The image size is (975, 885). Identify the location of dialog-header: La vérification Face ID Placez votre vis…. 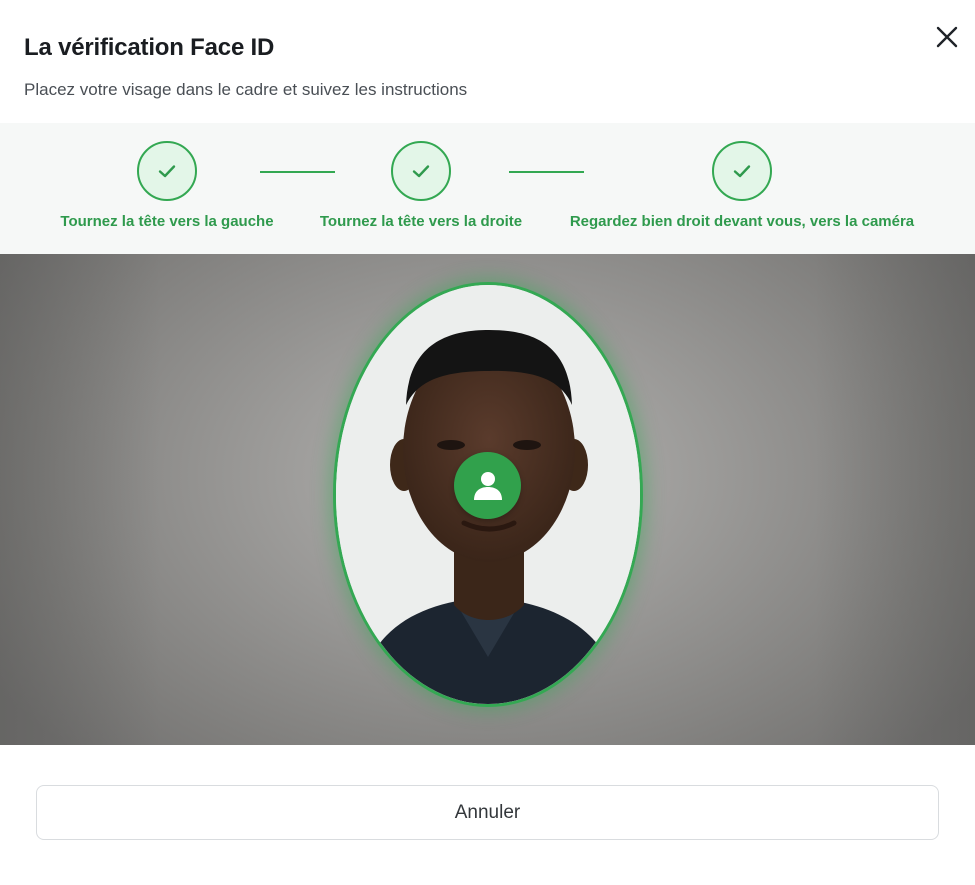
(487, 61).